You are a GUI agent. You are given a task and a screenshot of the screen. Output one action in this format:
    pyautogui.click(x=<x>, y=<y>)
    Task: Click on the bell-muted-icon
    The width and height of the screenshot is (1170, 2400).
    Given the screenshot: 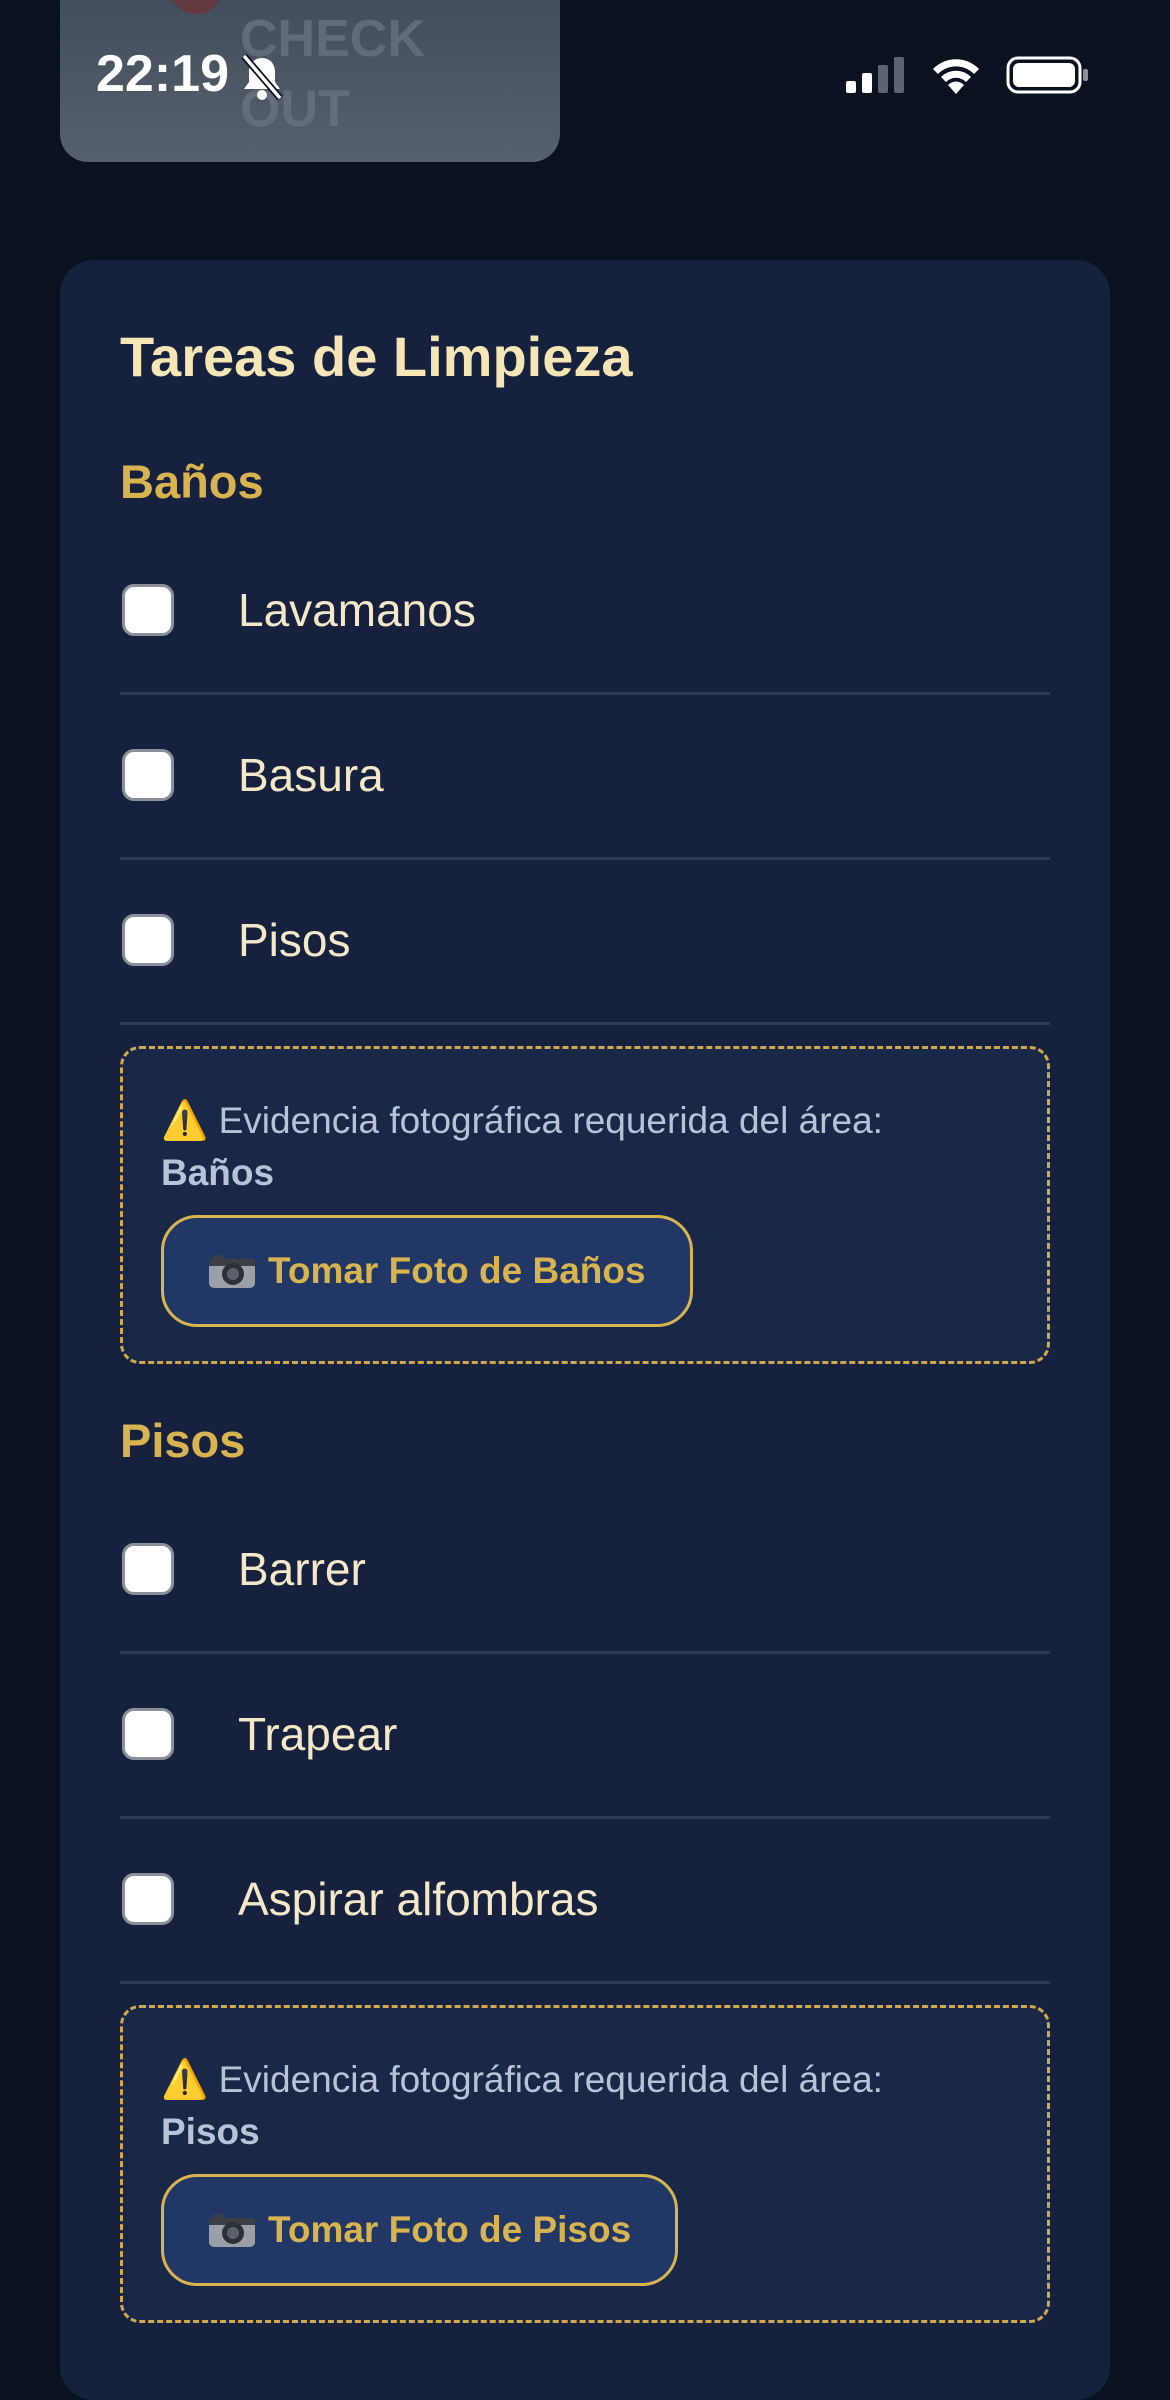 What is the action you would take?
    pyautogui.click(x=262, y=79)
    